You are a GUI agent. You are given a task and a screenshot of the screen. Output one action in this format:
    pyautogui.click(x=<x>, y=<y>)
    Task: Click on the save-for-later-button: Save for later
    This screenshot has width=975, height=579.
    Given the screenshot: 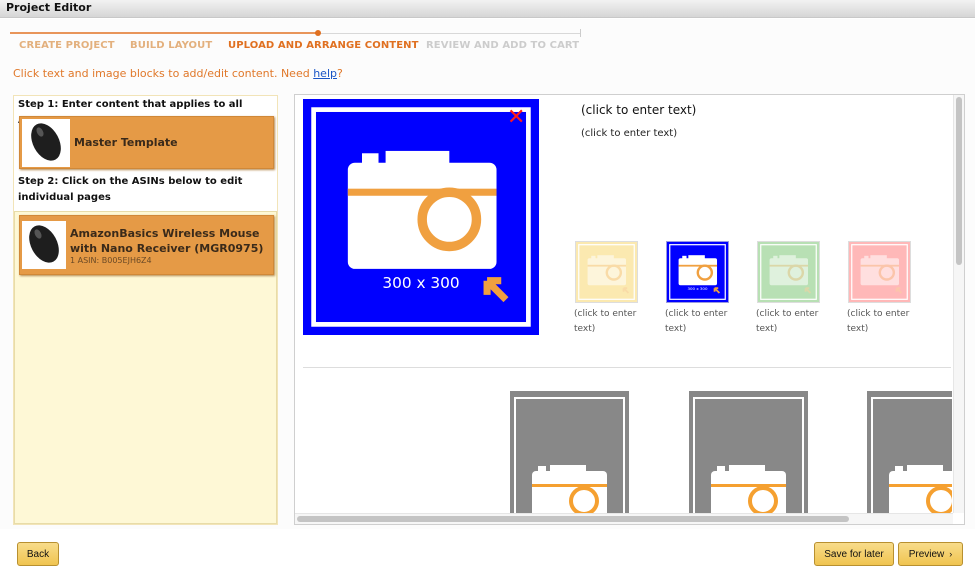 What is the action you would take?
    pyautogui.click(x=854, y=554)
    